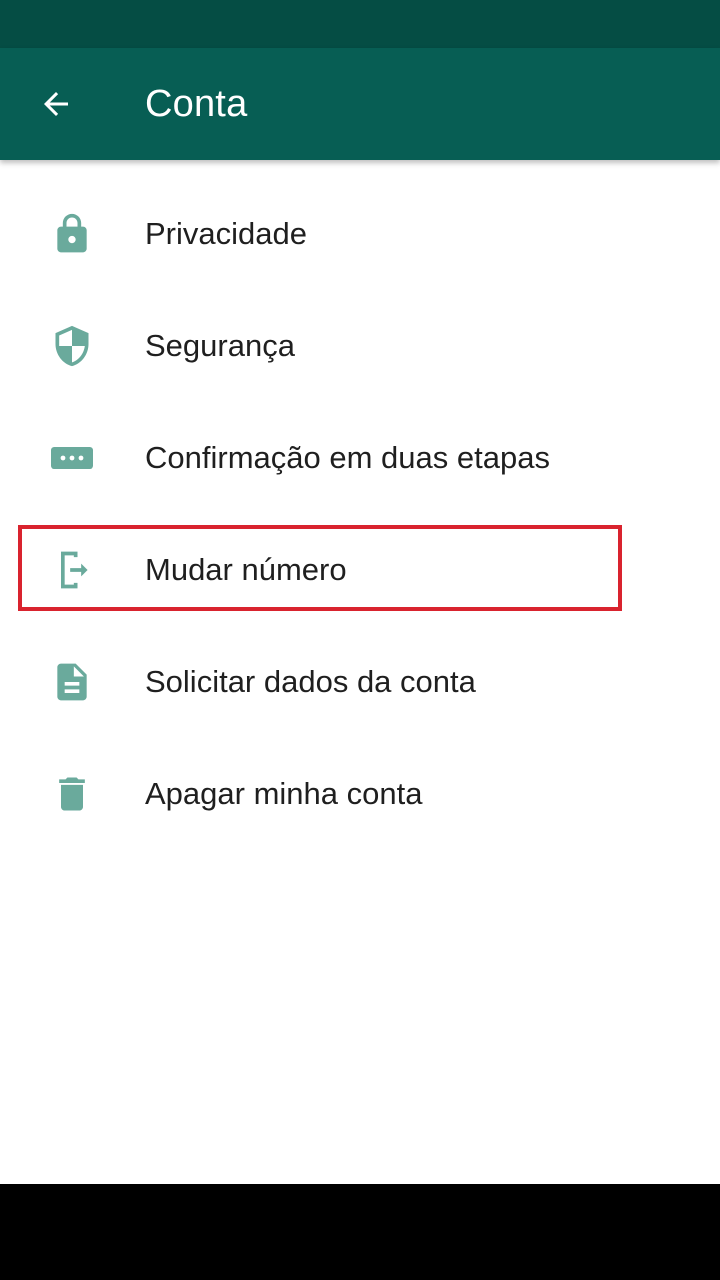  I want to click on menu-item-label: Solicitar dados da conta, so click(310, 681).